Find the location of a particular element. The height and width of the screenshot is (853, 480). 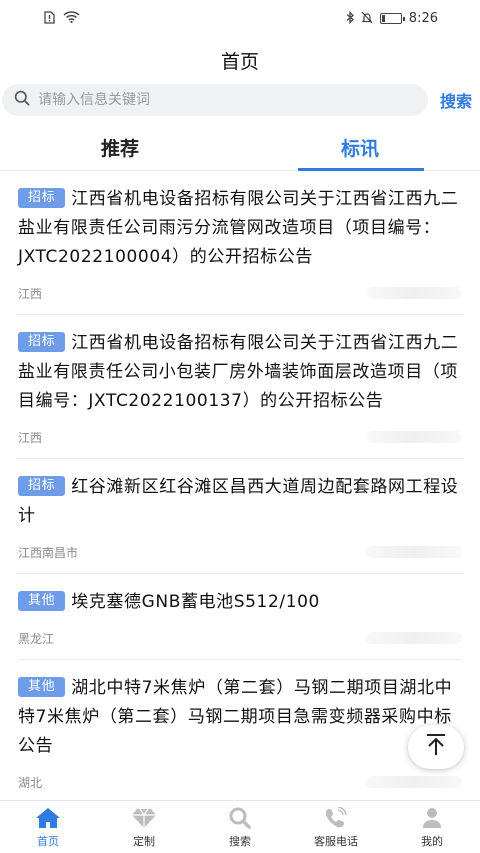

list-item: 其他 埃克塞德GNB蓄电池S512/100 黑龙江 is located at coordinates (240, 617).